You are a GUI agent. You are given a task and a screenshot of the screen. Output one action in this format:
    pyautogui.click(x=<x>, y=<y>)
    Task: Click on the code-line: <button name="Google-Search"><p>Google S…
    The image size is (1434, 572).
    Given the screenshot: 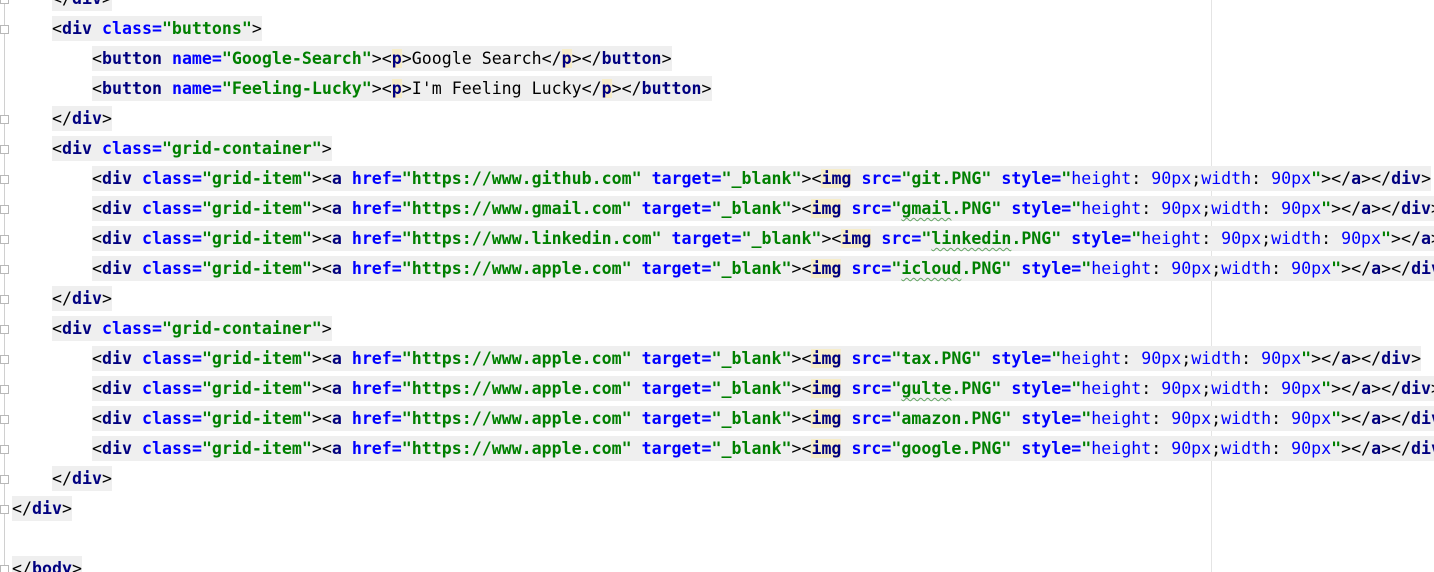 What is the action you would take?
    pyautogui.click(x=382, y=59)
    